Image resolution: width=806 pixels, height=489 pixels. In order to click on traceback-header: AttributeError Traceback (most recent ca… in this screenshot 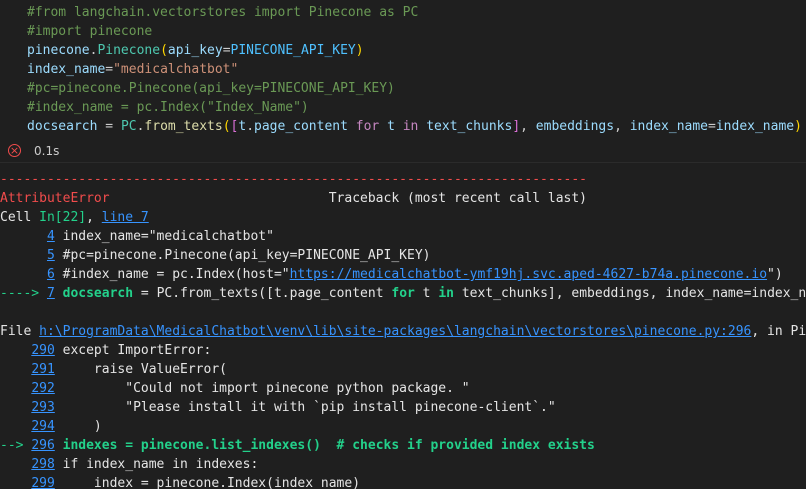, I will do `click(293, 198)`.